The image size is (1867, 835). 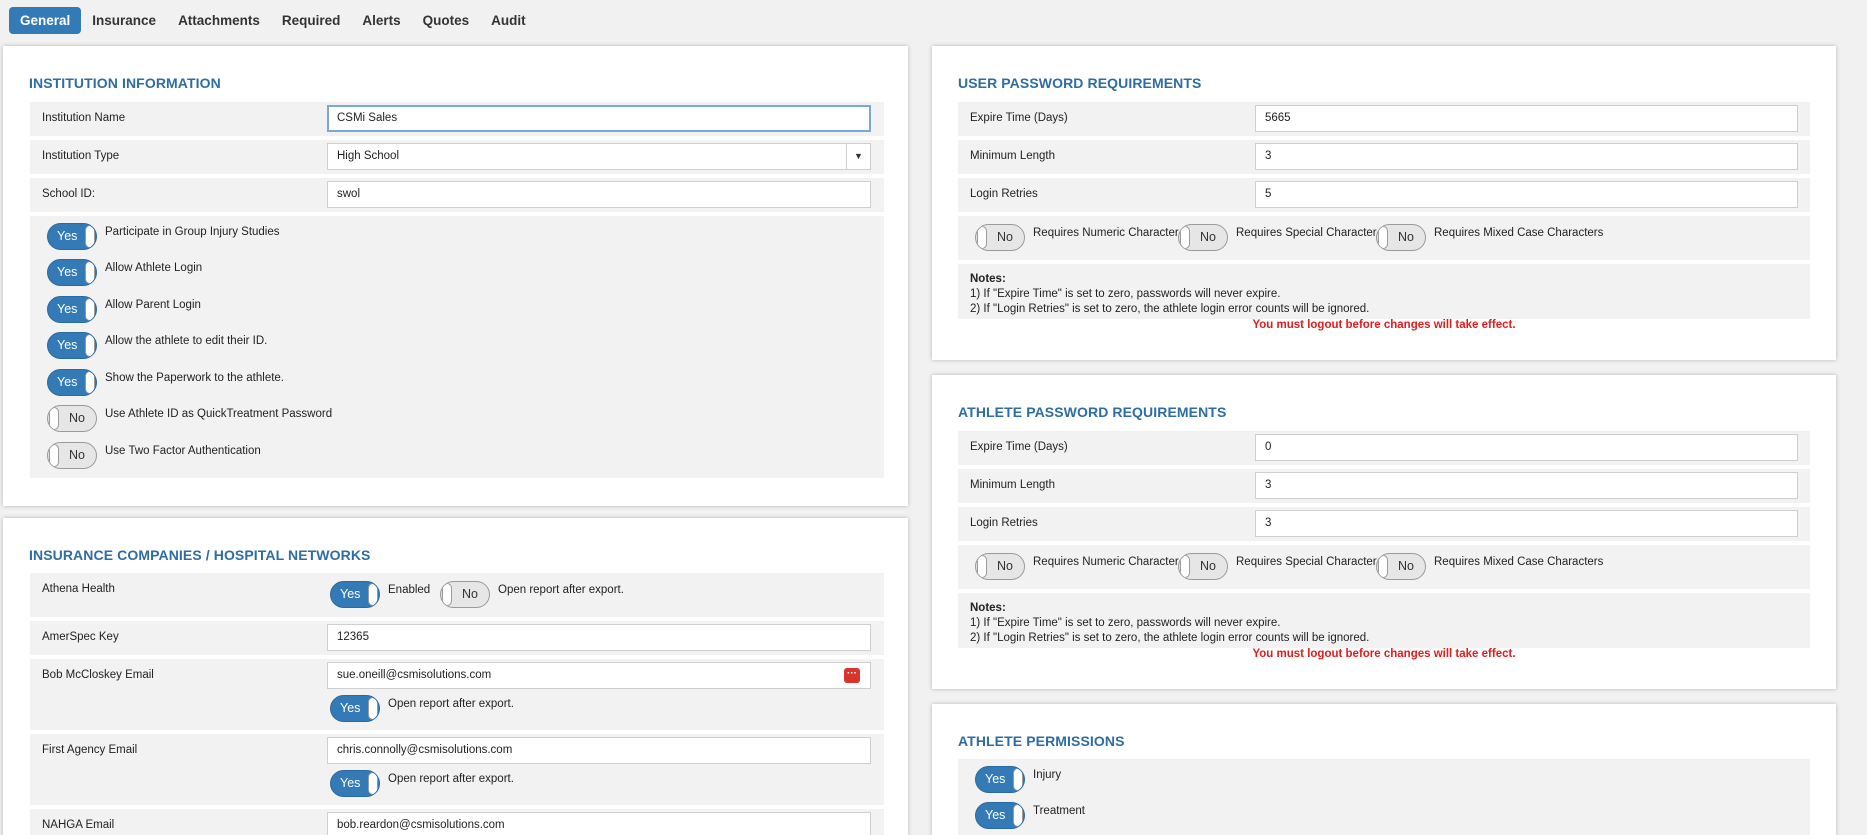 What do you see at coordinates (409, 590) in the screenshot?
I see `athena-enabled-label: Enabled` at bounding box center [409, 590].